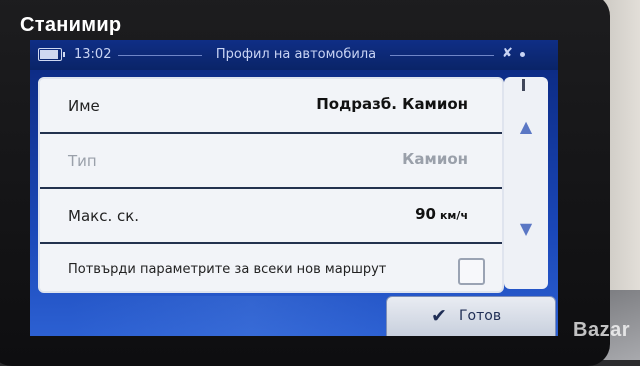 The image size is (640, 366). What do you see at coordinates (104, 216) in the screenshot?
I see `row-max-speed-label: Макс. ск.` at bounding box center [104, 216].